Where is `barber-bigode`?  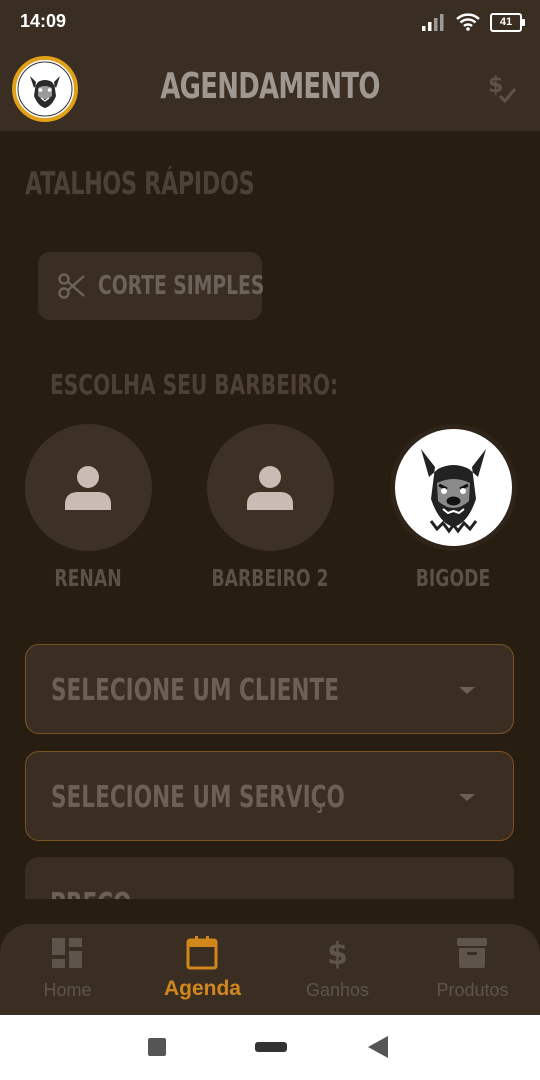
barber-bigode is located at coordinates (453, 487).